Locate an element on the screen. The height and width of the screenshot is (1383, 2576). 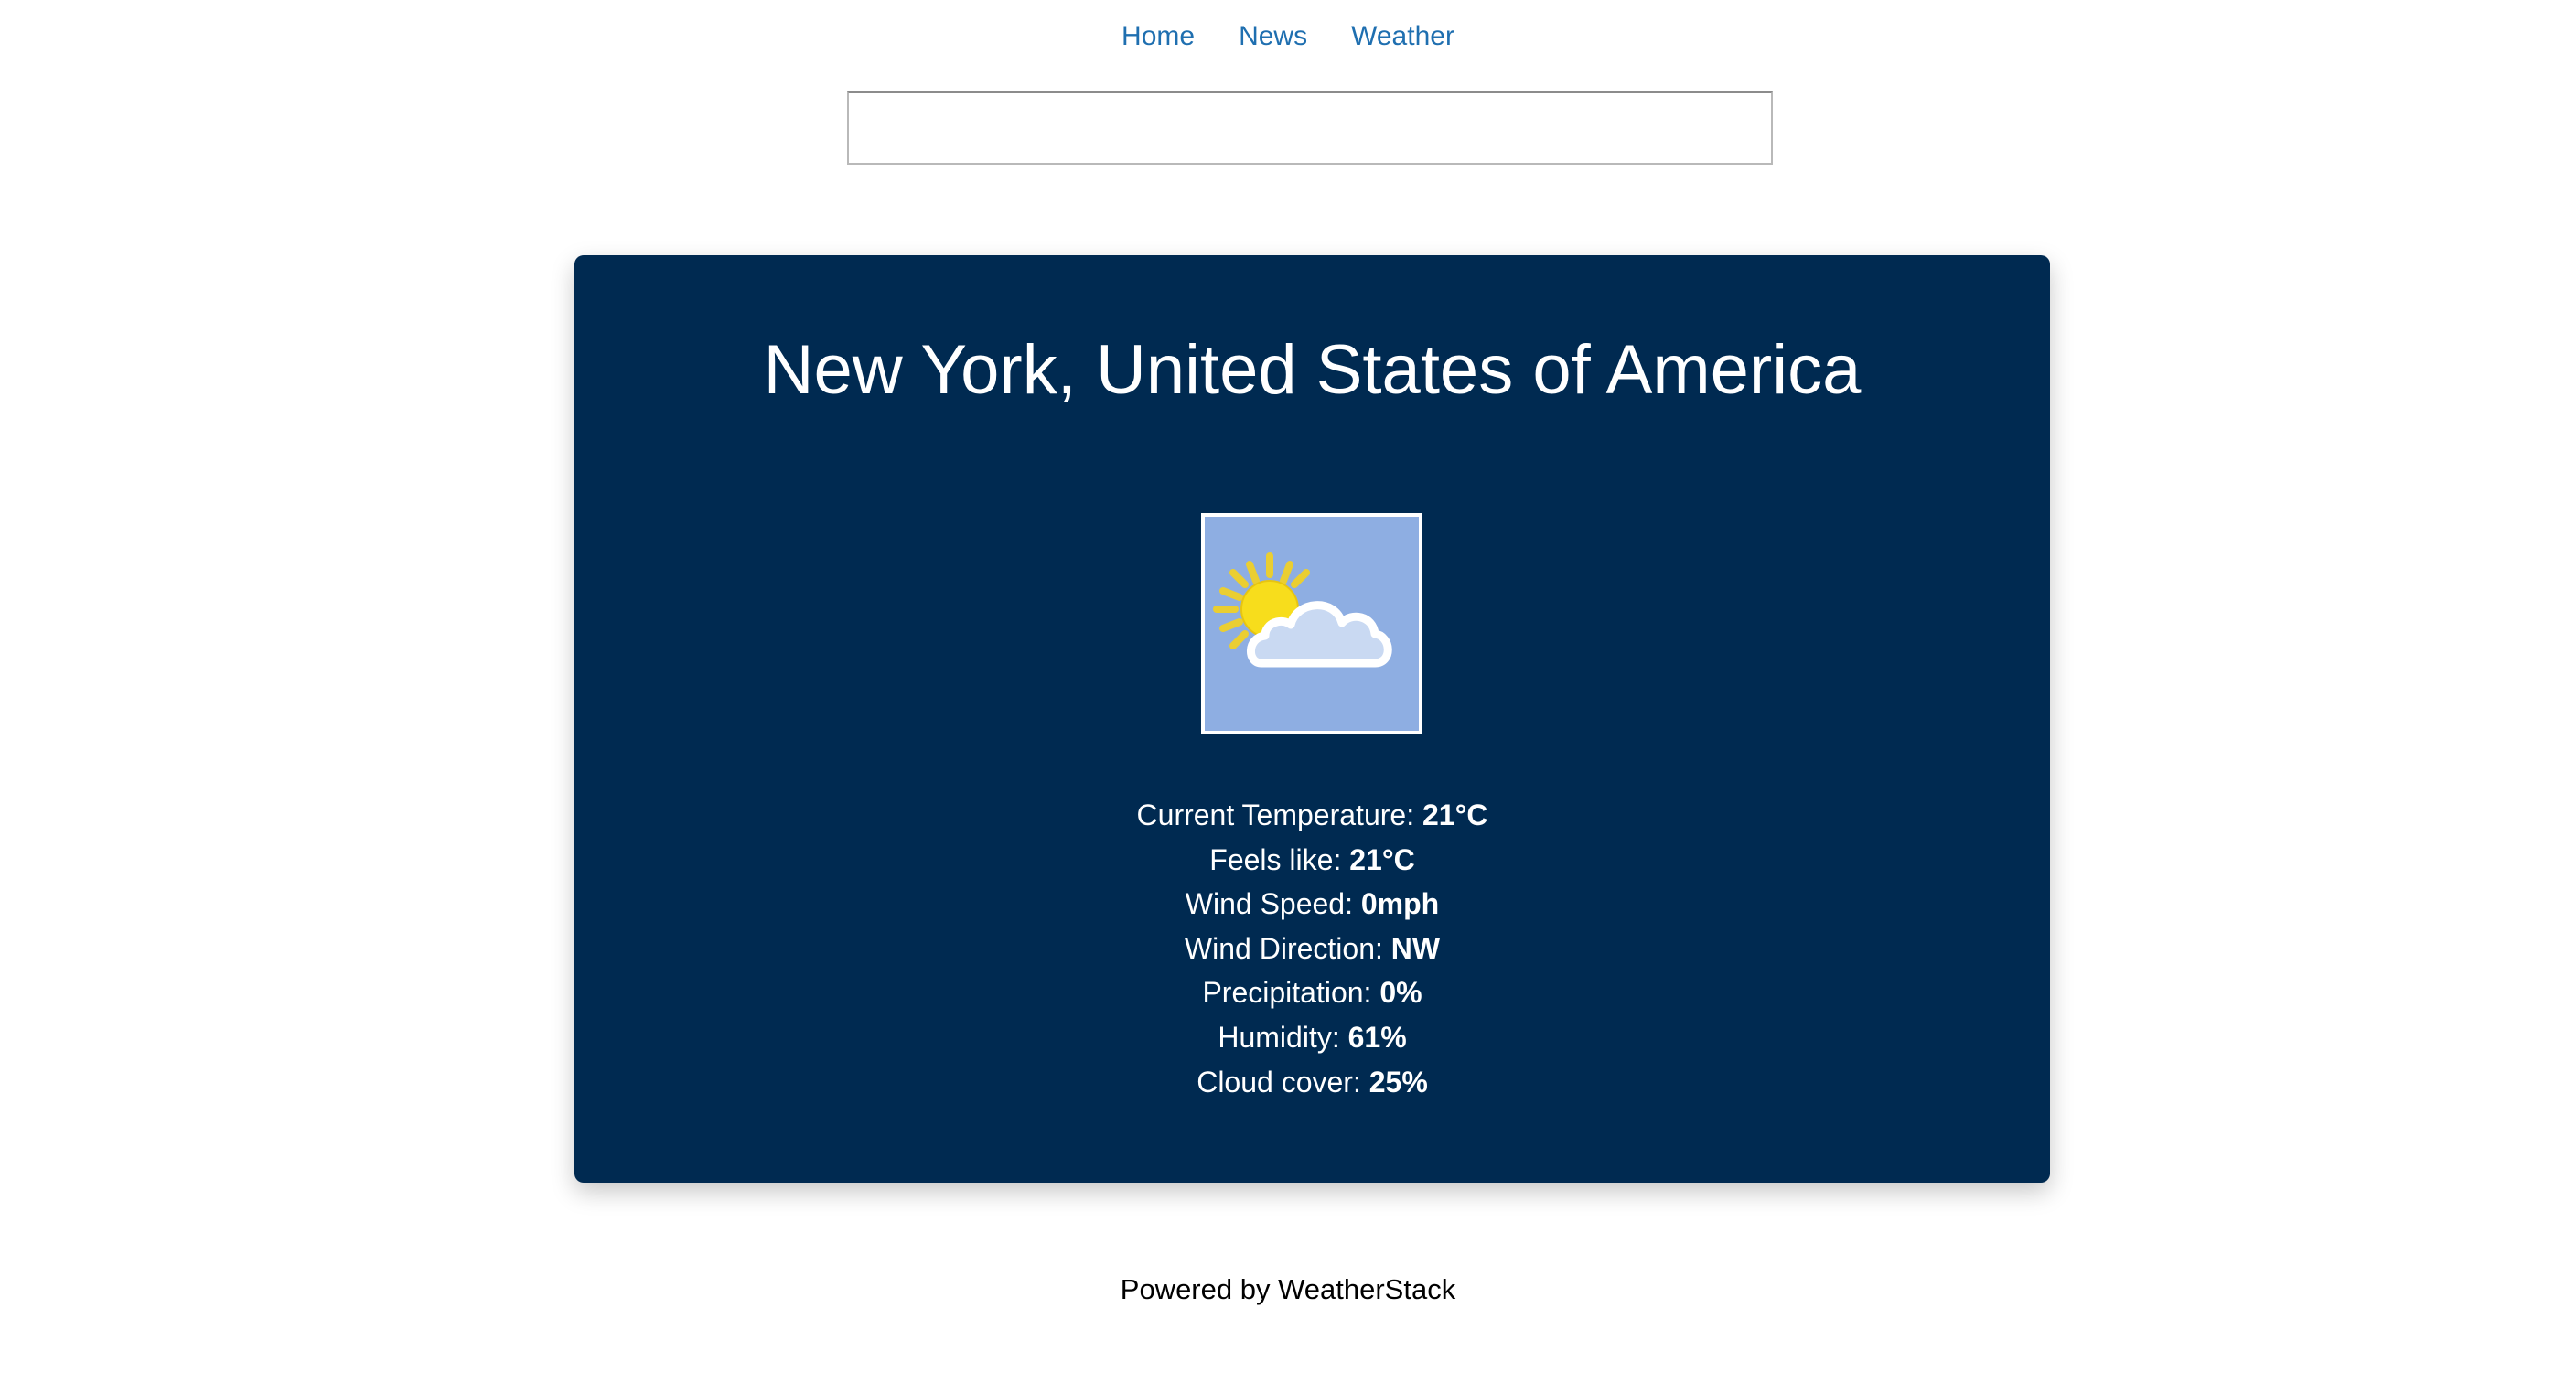
top-nav: Home News Weather is located at coordinates (1288, 36).